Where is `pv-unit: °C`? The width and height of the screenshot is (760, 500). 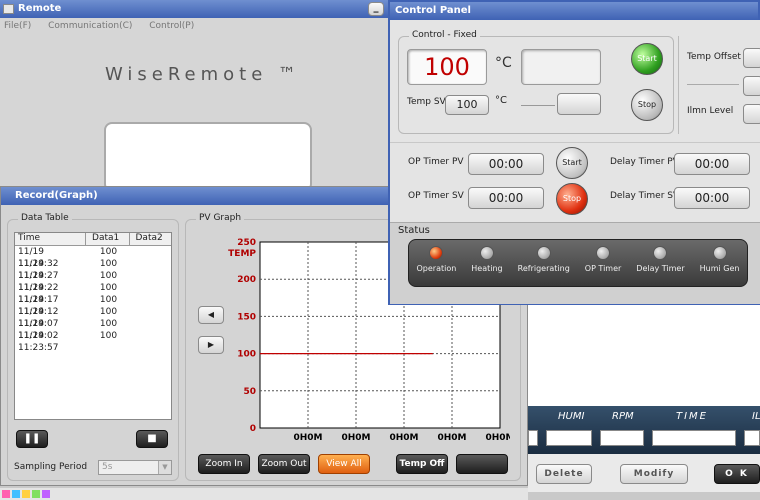 pv-unit: °C is located at coordinates (503, 63).